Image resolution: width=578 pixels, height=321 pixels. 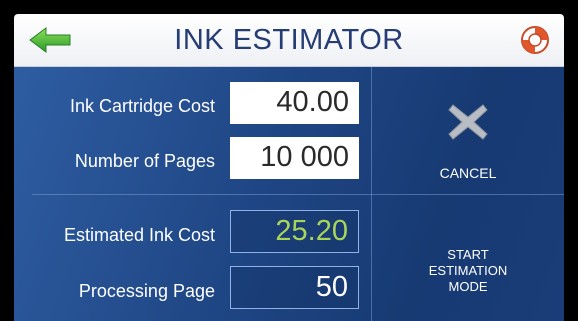 What do you see at coordinates (468, 286) in the screenshot?
I see `start-label-line3: MODE` at bounding box center [468, 286].